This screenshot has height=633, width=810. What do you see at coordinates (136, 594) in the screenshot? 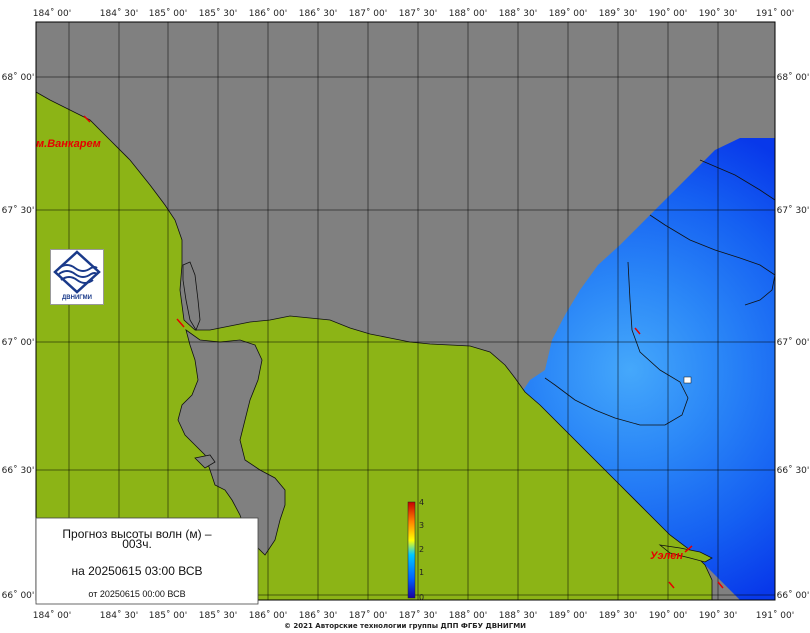
I see `title-line-4: от 20250615 00:00 ВСВ` at bounding box center [136, 594].